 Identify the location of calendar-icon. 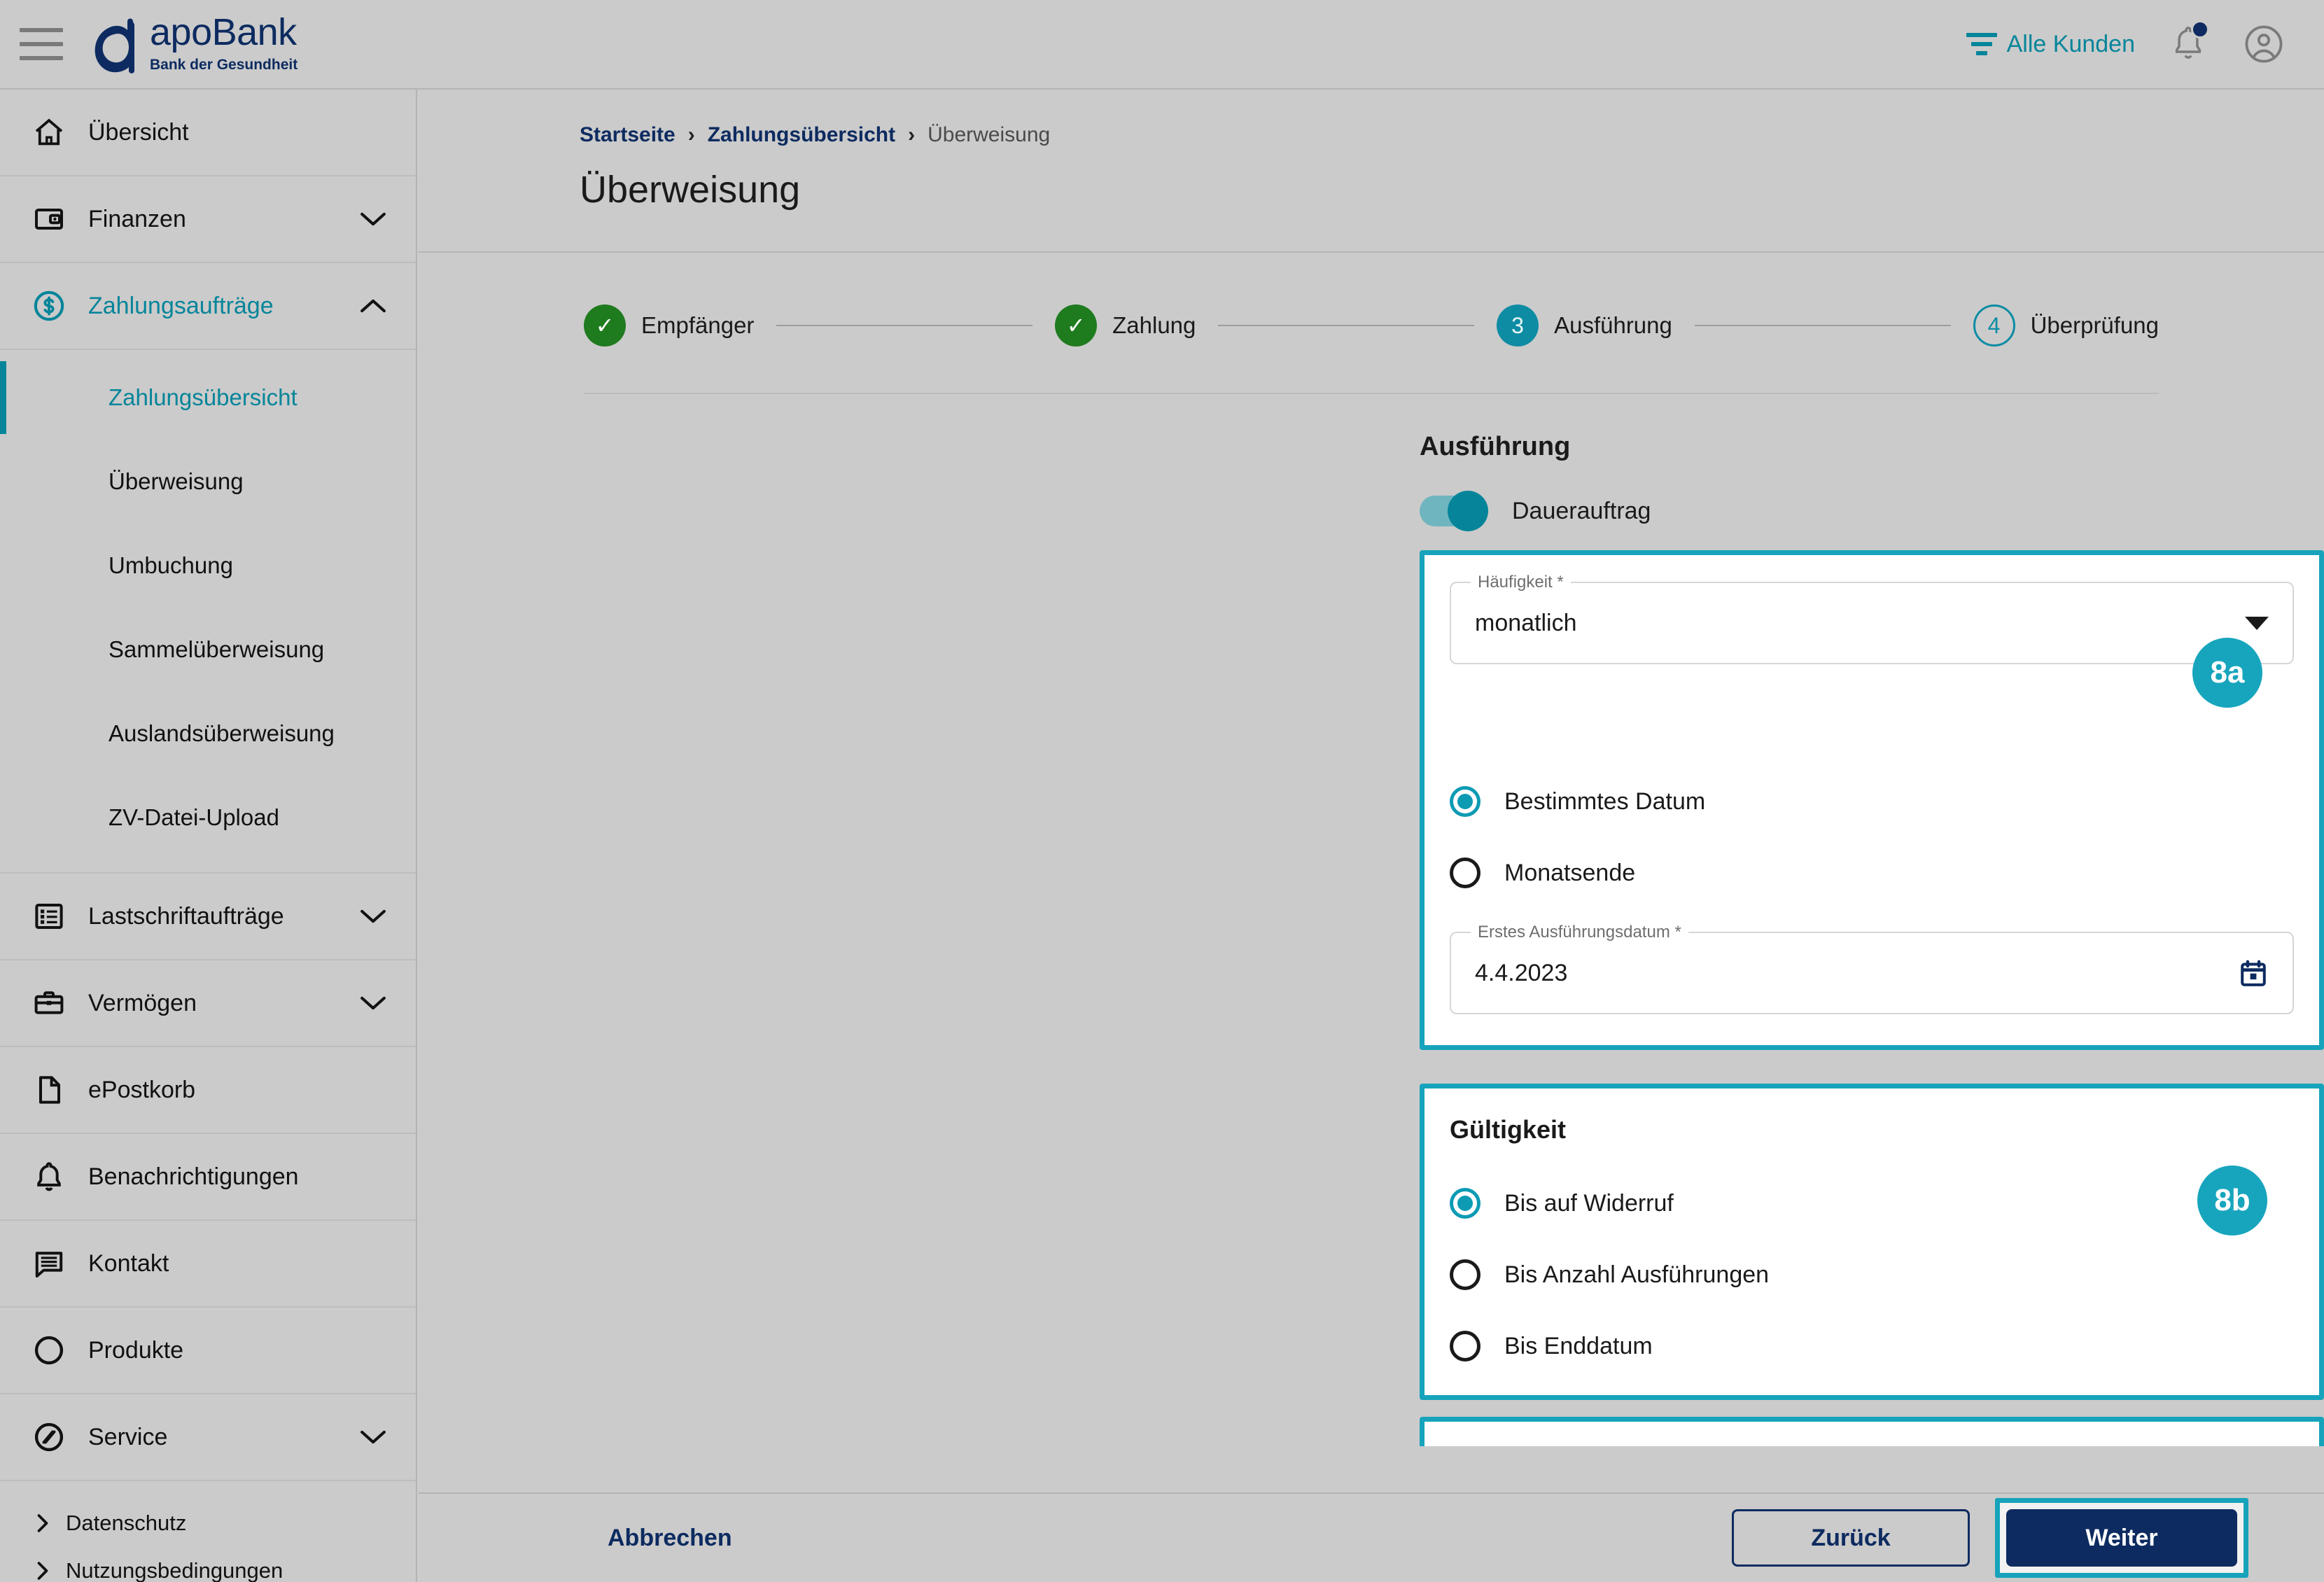
(2253, 973).